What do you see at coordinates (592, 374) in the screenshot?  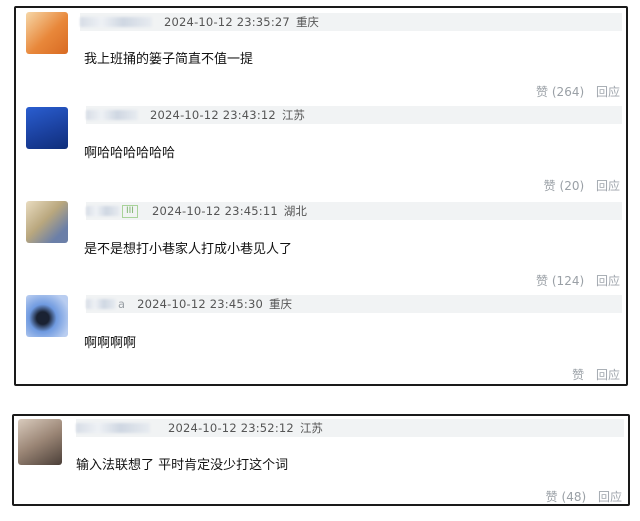 I see `comment-actions: 赞 回应` at bounding box center [592, 374].